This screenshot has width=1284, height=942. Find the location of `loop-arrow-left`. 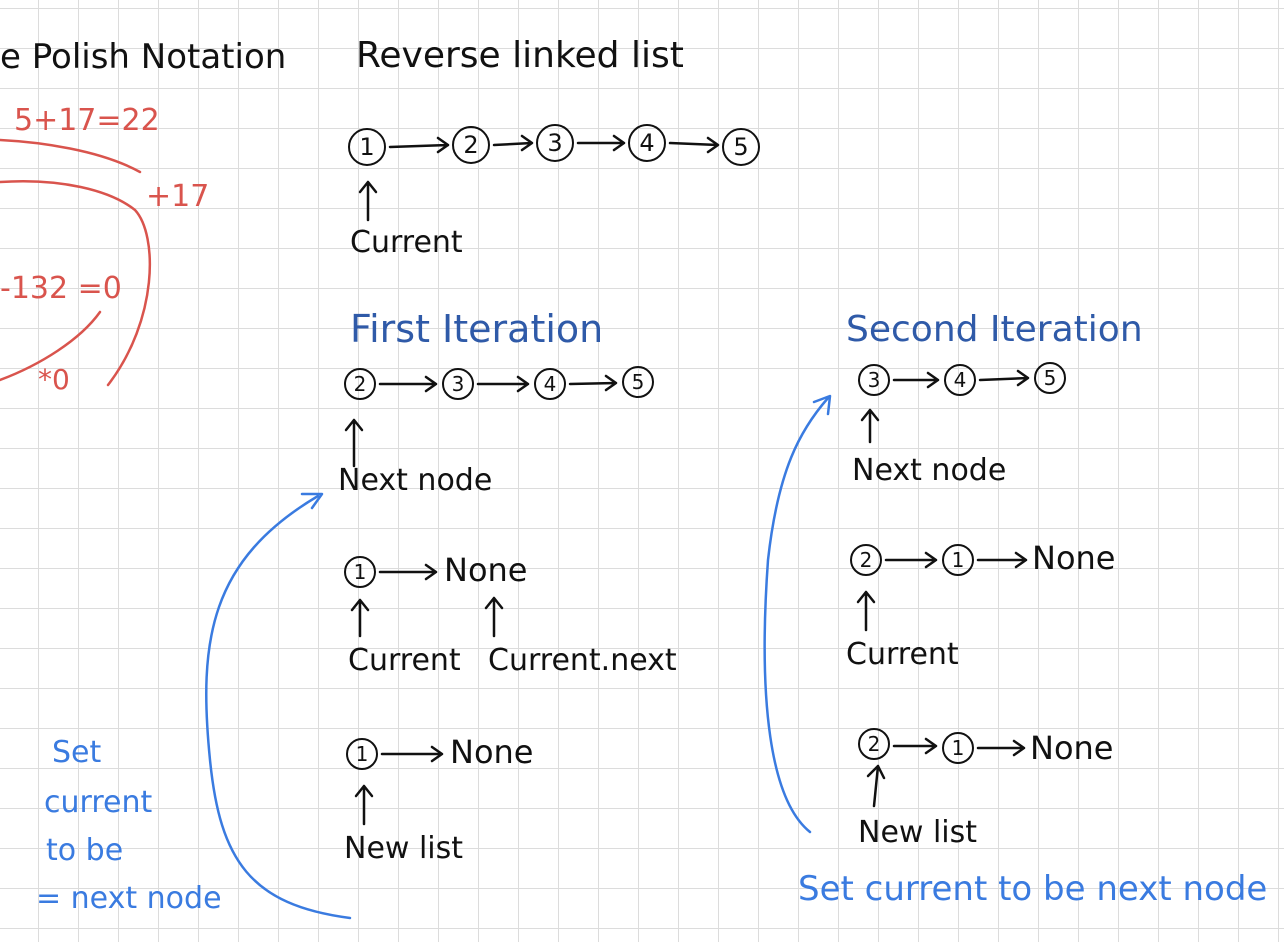

loop-arrow-left is located at coordinates (278, 707).